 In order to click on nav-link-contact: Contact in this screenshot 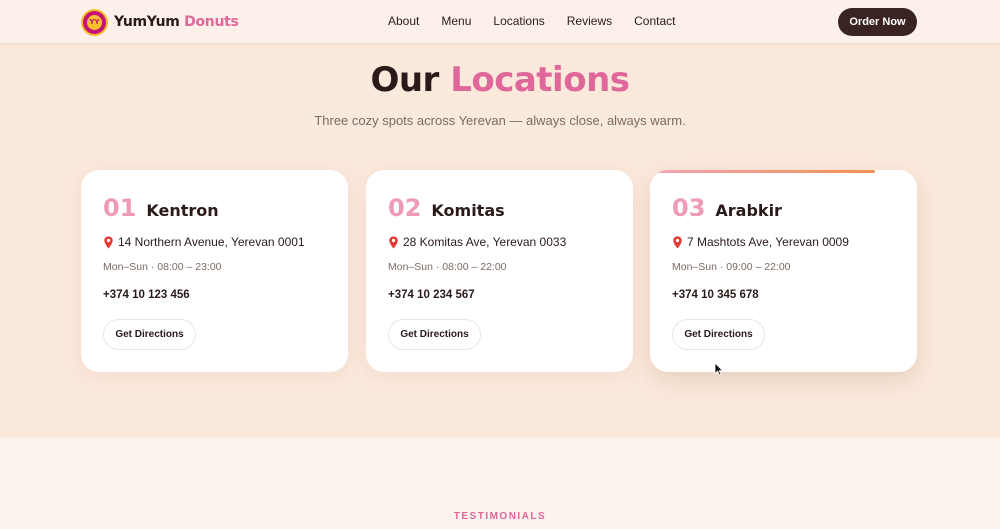, I will do `click(654, 21)`.